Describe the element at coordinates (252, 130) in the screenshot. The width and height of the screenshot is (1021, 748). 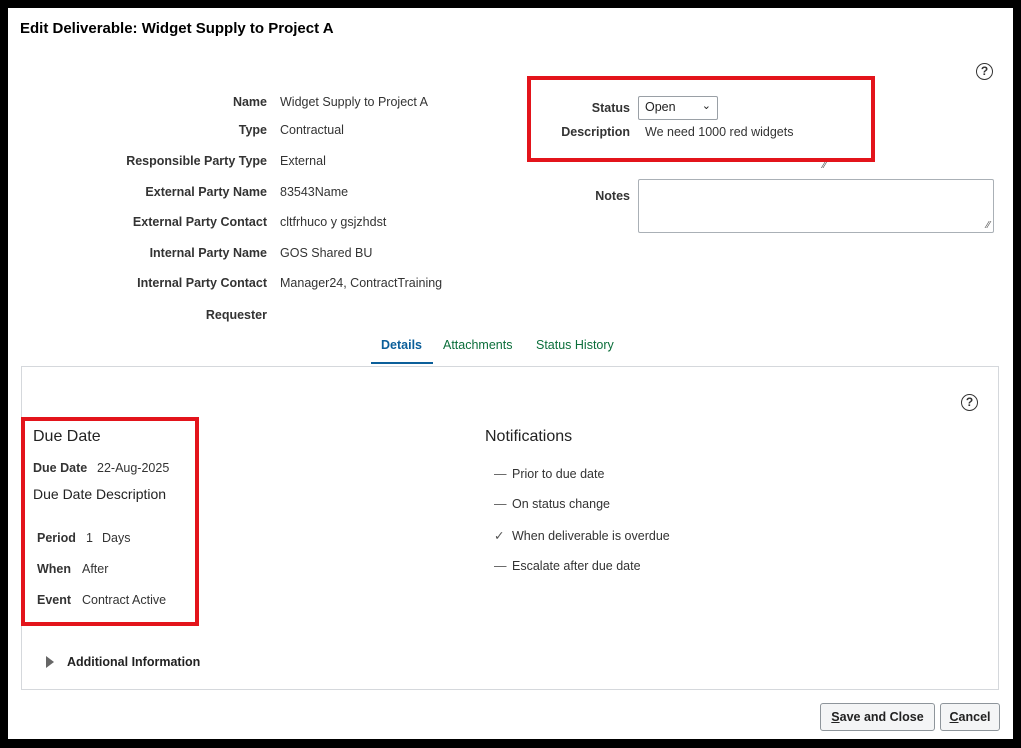
I see `type-label: Type` at that location.